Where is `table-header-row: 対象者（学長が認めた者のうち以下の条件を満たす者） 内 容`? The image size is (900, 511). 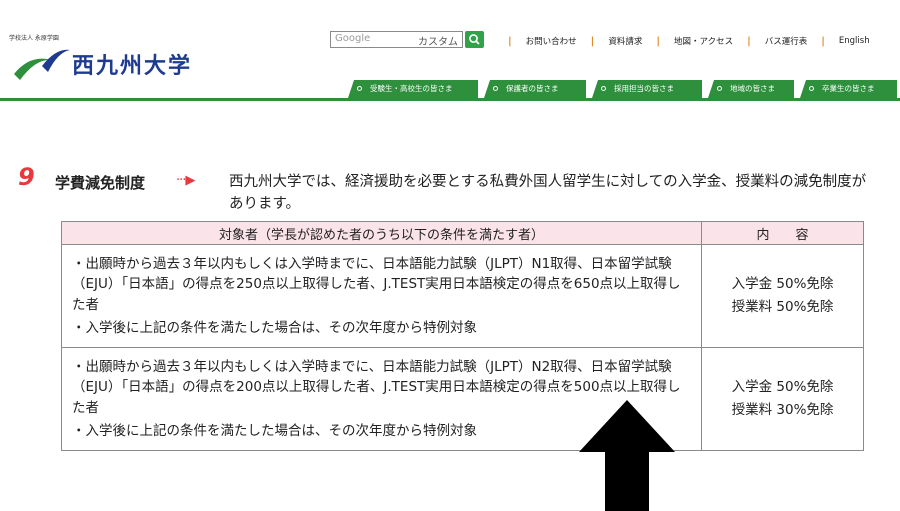
table-header-row: 対象者（学長が認めた者のうち以下の条件を満たす者） 内 容 is located at coordinates (462, 233).